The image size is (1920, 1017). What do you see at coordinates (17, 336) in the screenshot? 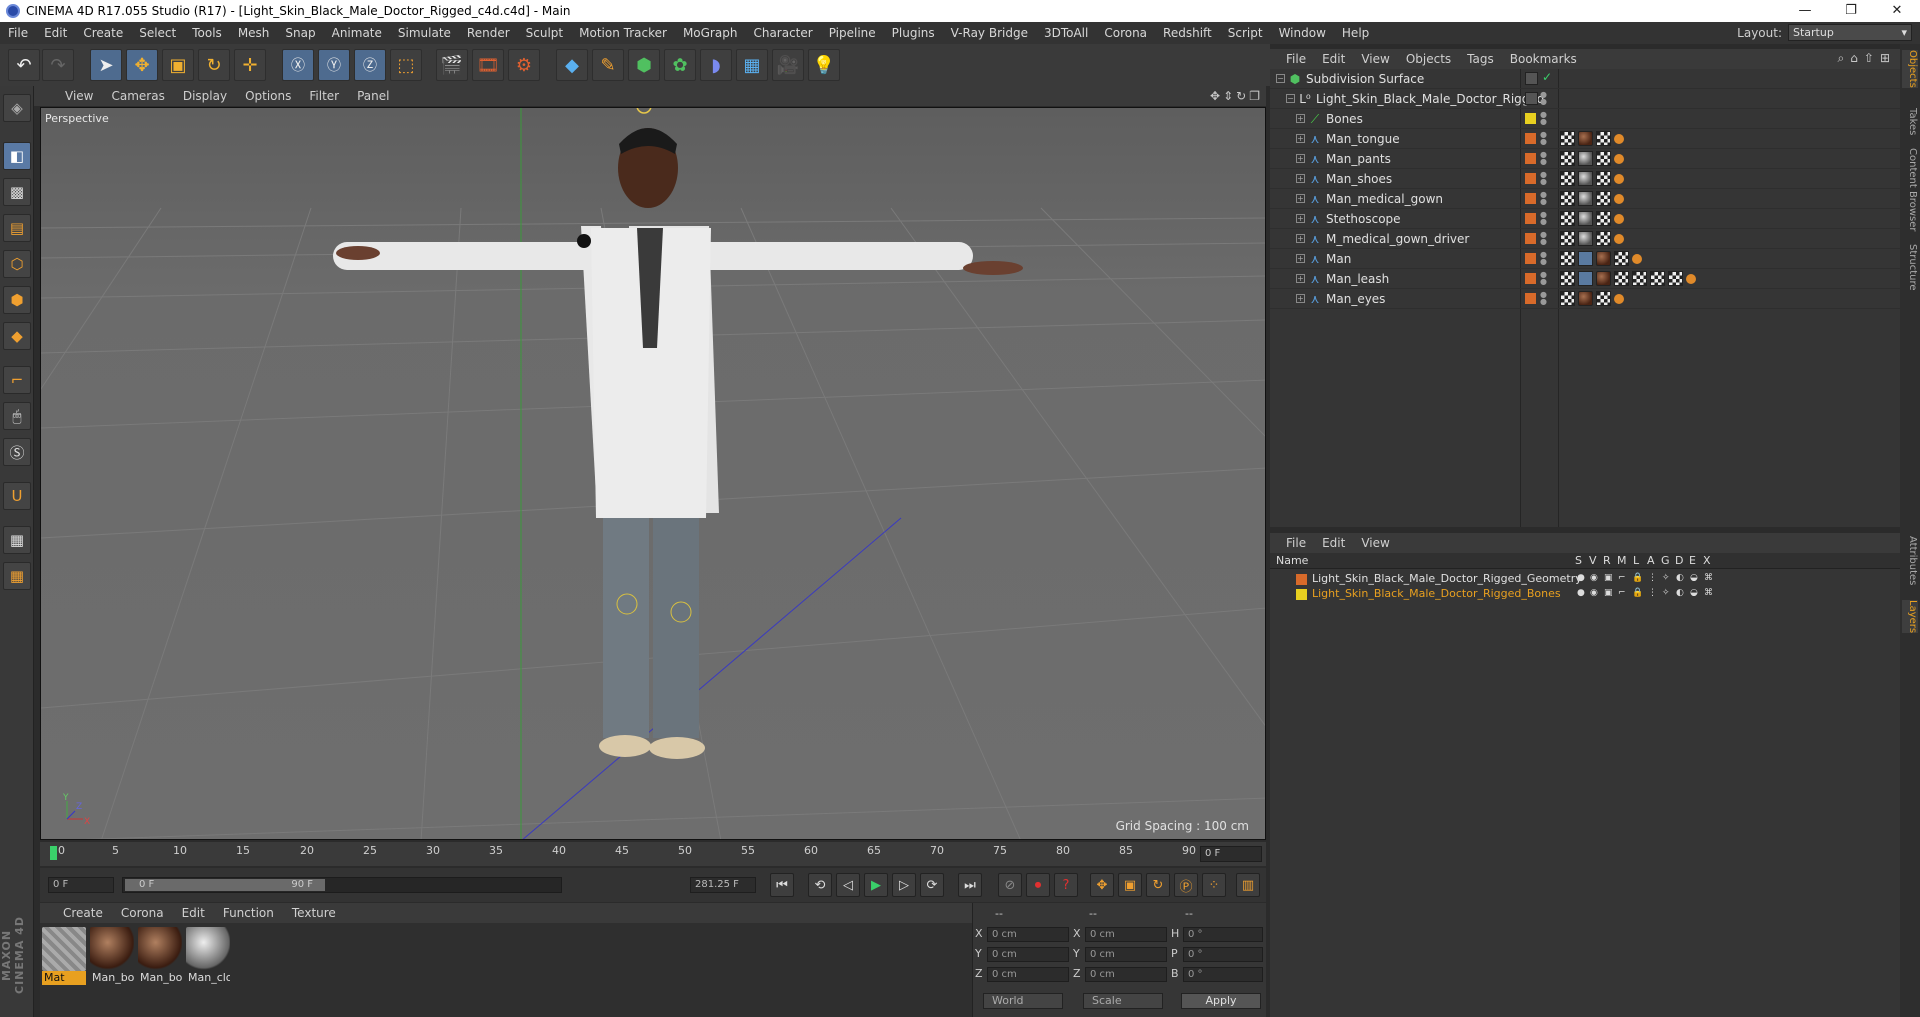
I see `polygons-mode-icon: ◆` at bounding box center [17, 336].